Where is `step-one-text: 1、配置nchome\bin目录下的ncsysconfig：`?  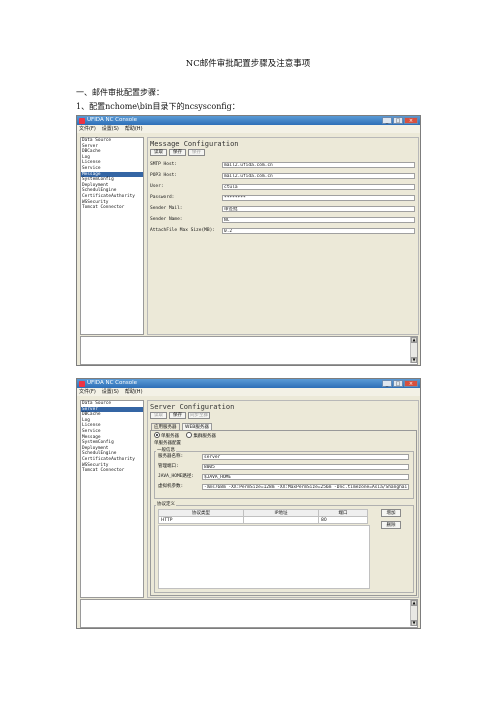
step-one-text: 1、配置nchome\bin目录下的ncsysconfig： is located at coordinates (158, 106).